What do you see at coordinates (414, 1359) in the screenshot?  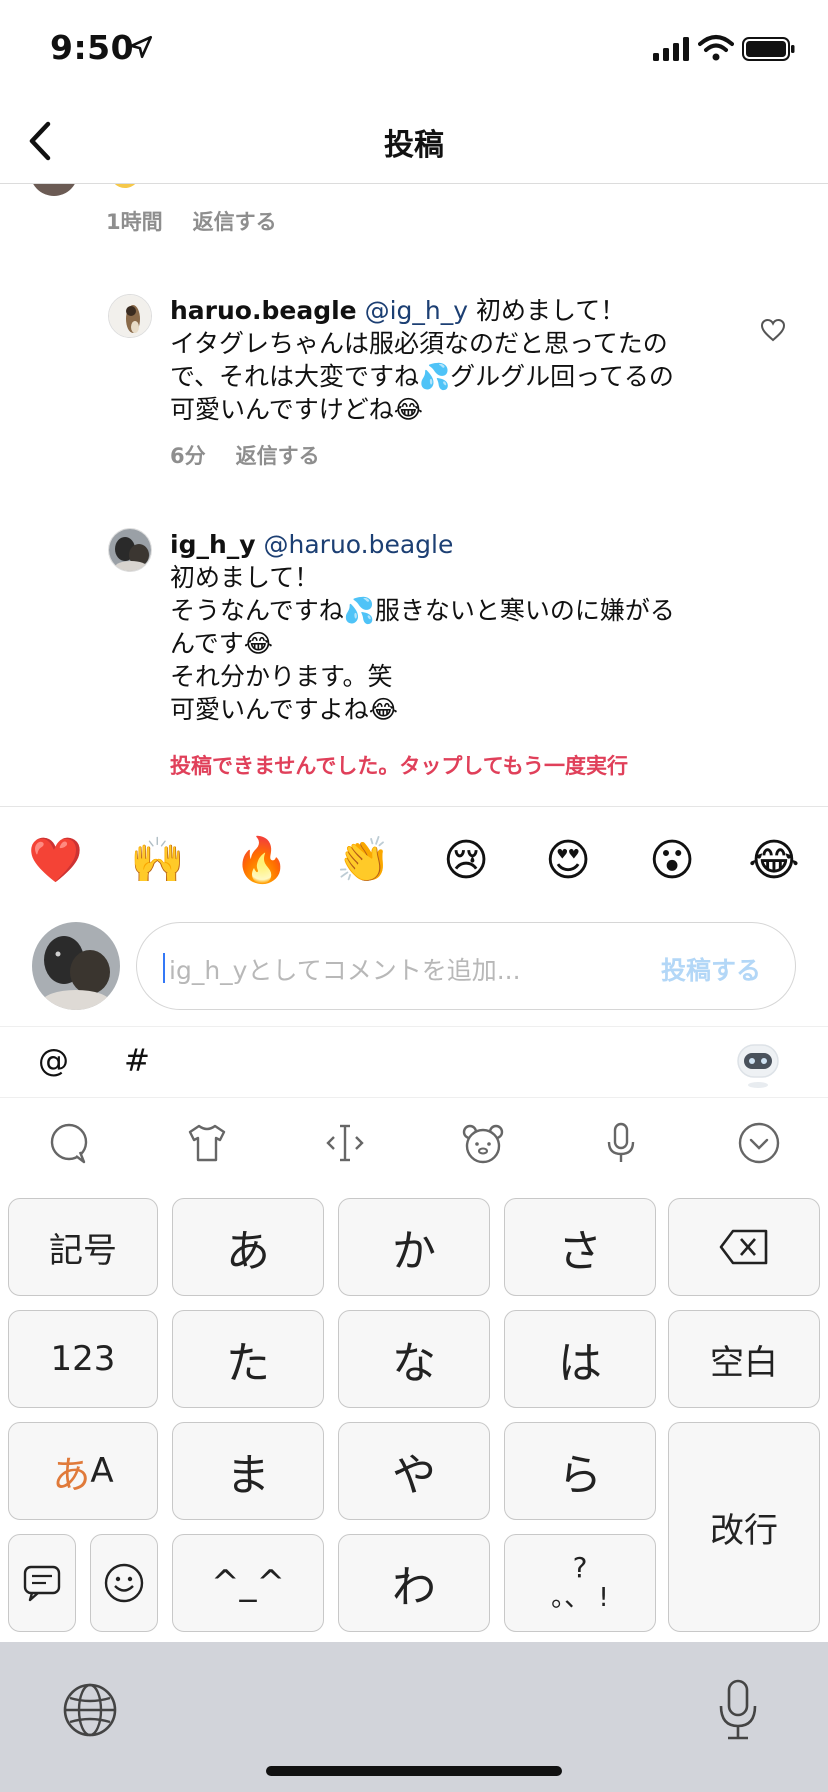 I see `key-na: な` at bounding box center [414, 1359].